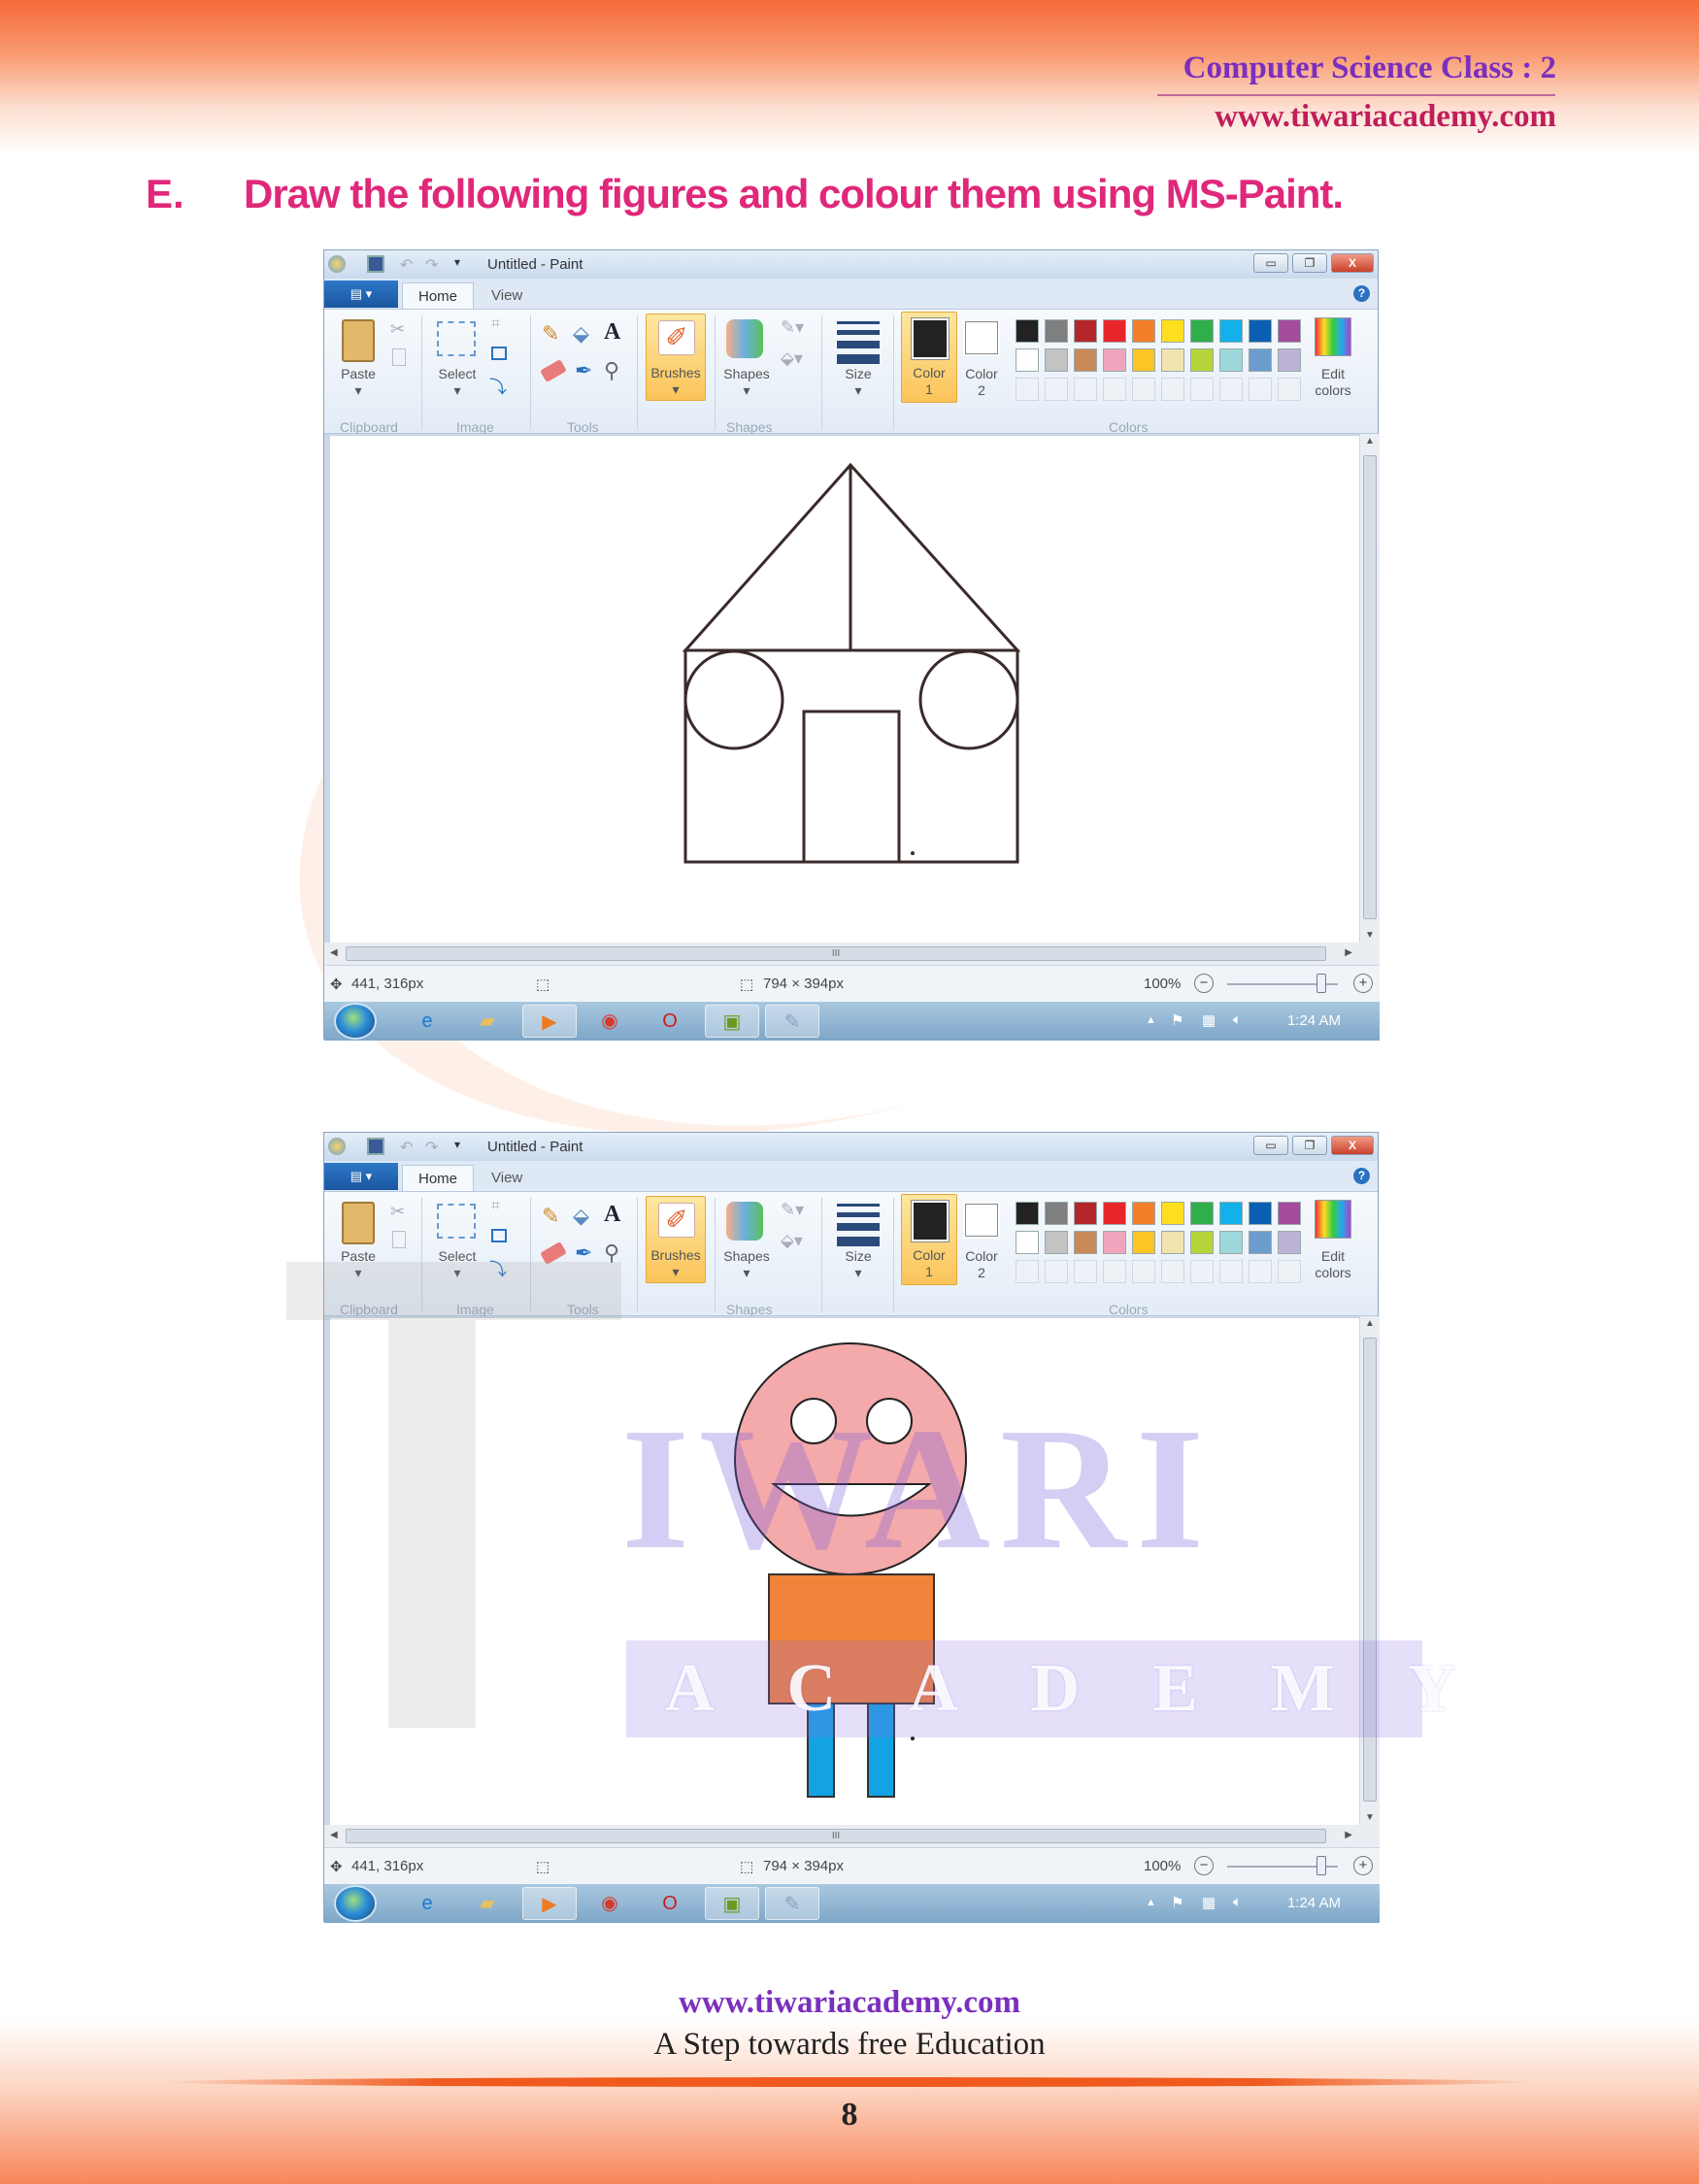 The height and width of the screenshot is (2184, 1699). Describe the element at coordinates (858, 342) in the screenshot. I see `size-icon` at that location.